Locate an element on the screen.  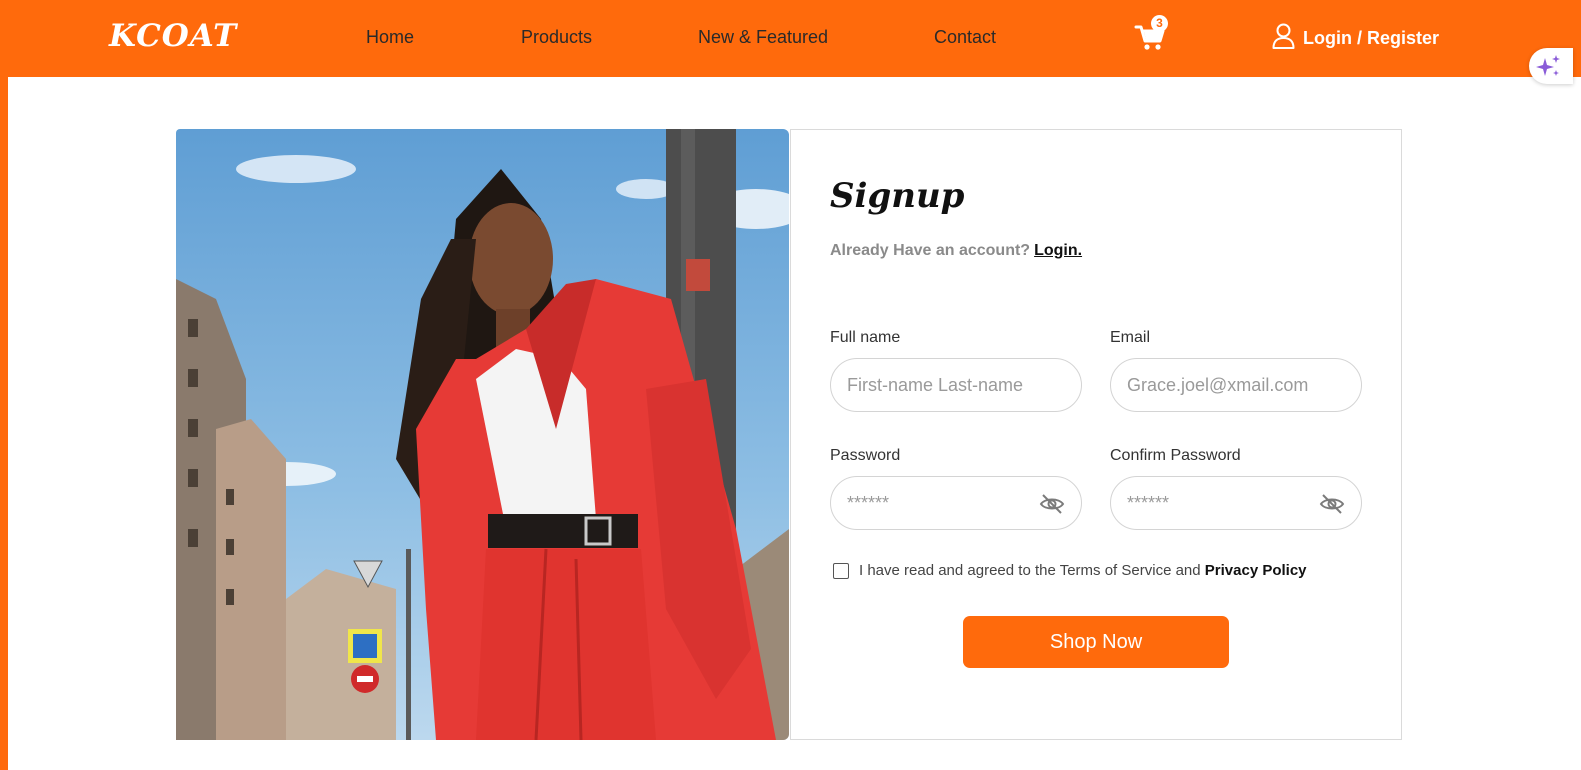
cart-count-badge: 3 is located at coordinates (1159, 23).